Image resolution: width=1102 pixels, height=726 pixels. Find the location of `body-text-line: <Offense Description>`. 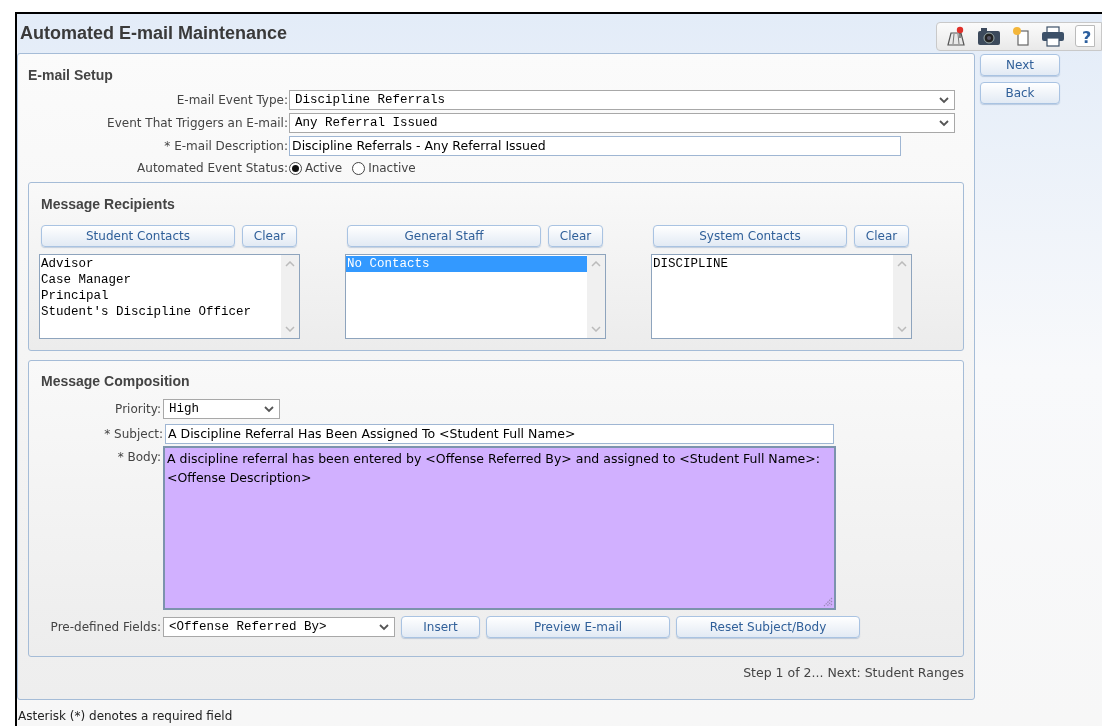

body-text-line: <Offense Description> is located at coordinates (239, 478).